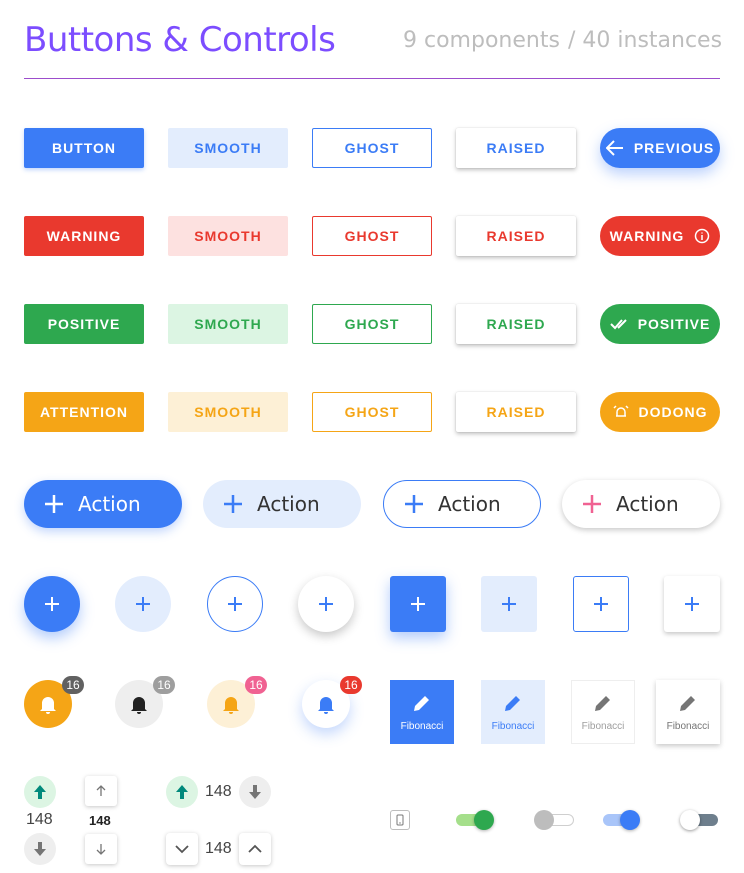 Image resolution: width=744 pixels, height=873 pixels. What do you see at coordinates (372, 78) in the screenshot?
I see `header-divider` at bounding box center [372, 78].